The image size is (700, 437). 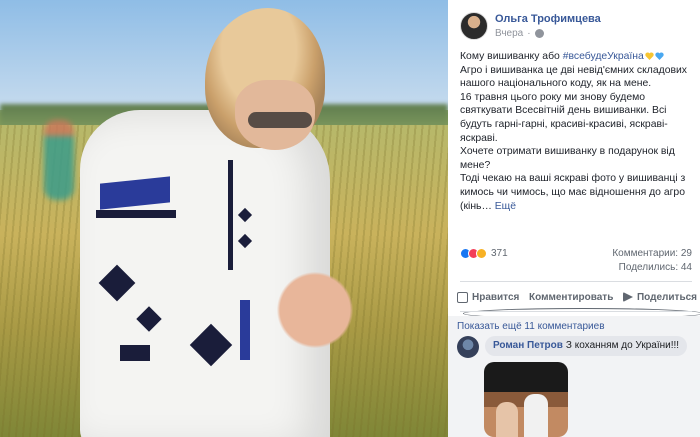 I want to click on post-header: Ольга Трофимцева Вчера ·, so click(x=580, y=26).